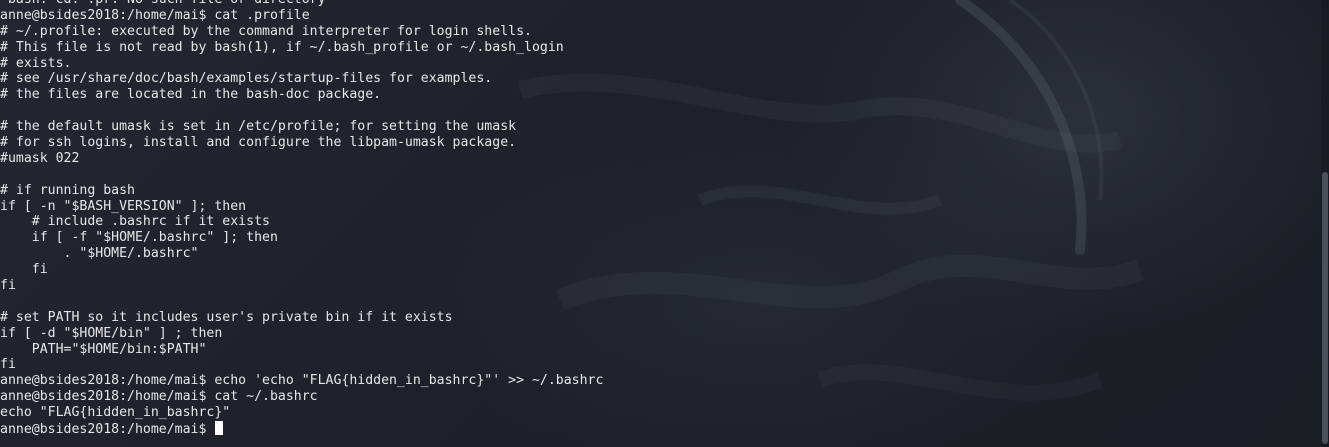 The height and width of the screenshot is (447, 1329). What do you see at coordinates (139, 238) in the screenshot?
I see `terminal-line: if [ -f "$HOME/.bashrc" ]; then` at bounding box center [139, 238].